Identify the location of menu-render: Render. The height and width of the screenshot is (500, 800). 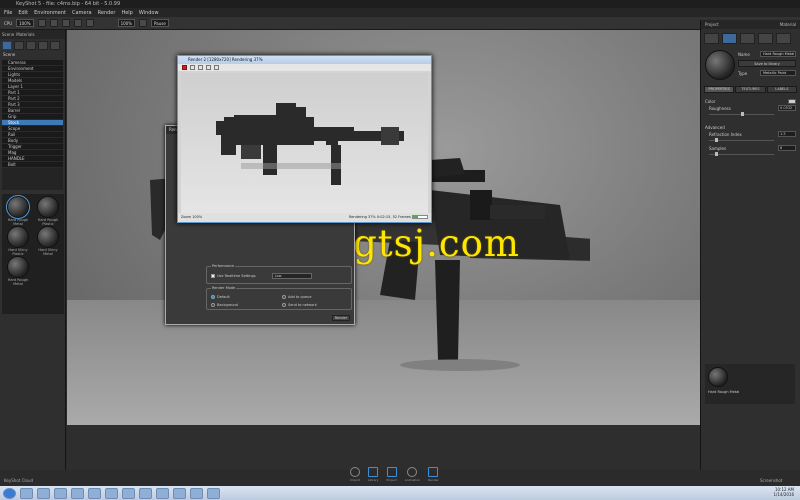
(107, 13).